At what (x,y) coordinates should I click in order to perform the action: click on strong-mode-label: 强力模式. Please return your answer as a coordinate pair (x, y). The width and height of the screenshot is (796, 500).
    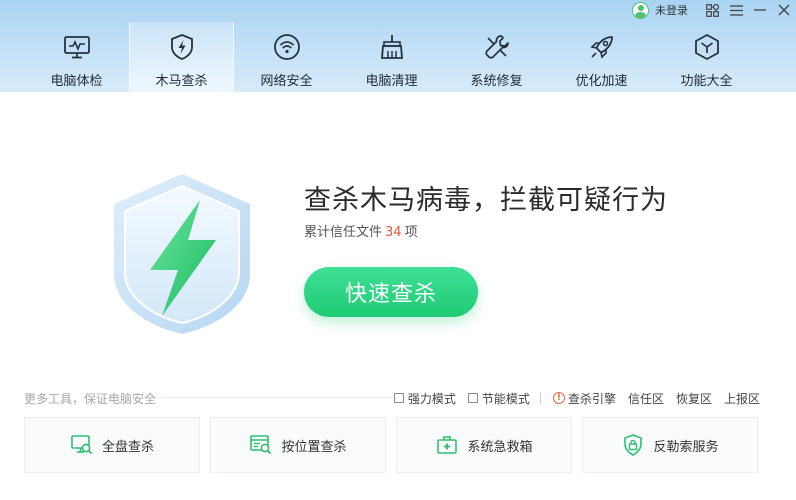
    Looking at the image, I should click on (431, 398).